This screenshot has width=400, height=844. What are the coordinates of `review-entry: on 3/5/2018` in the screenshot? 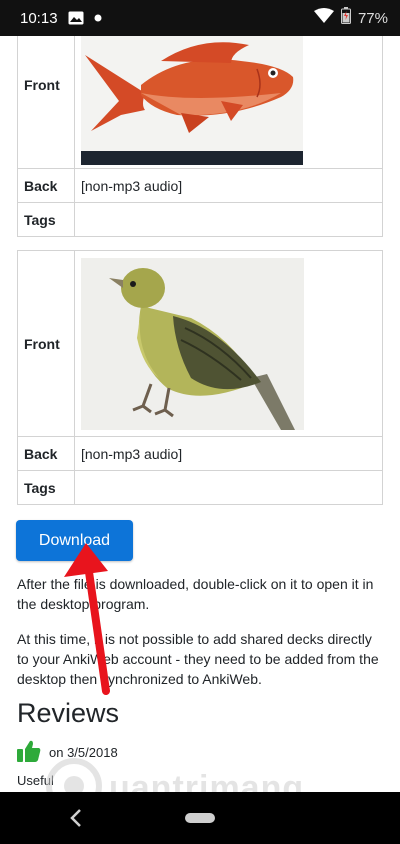 It's located at (67, 752).